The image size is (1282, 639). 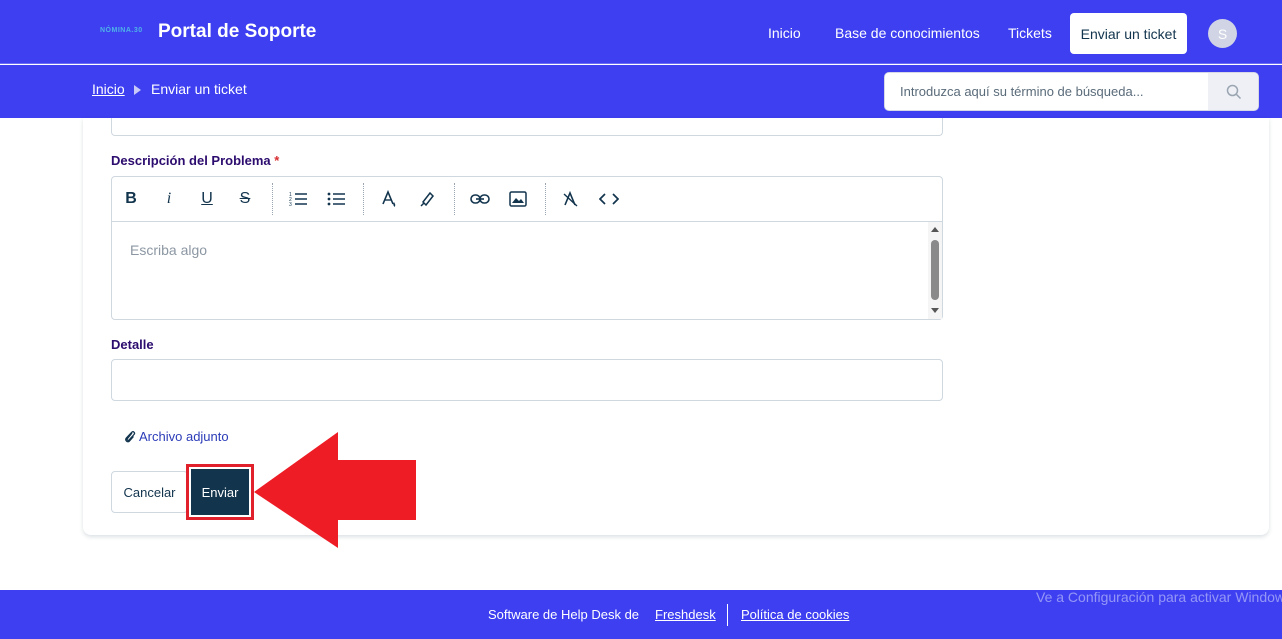 I want to click on paperclip-icon, so click(x=130, y=436).